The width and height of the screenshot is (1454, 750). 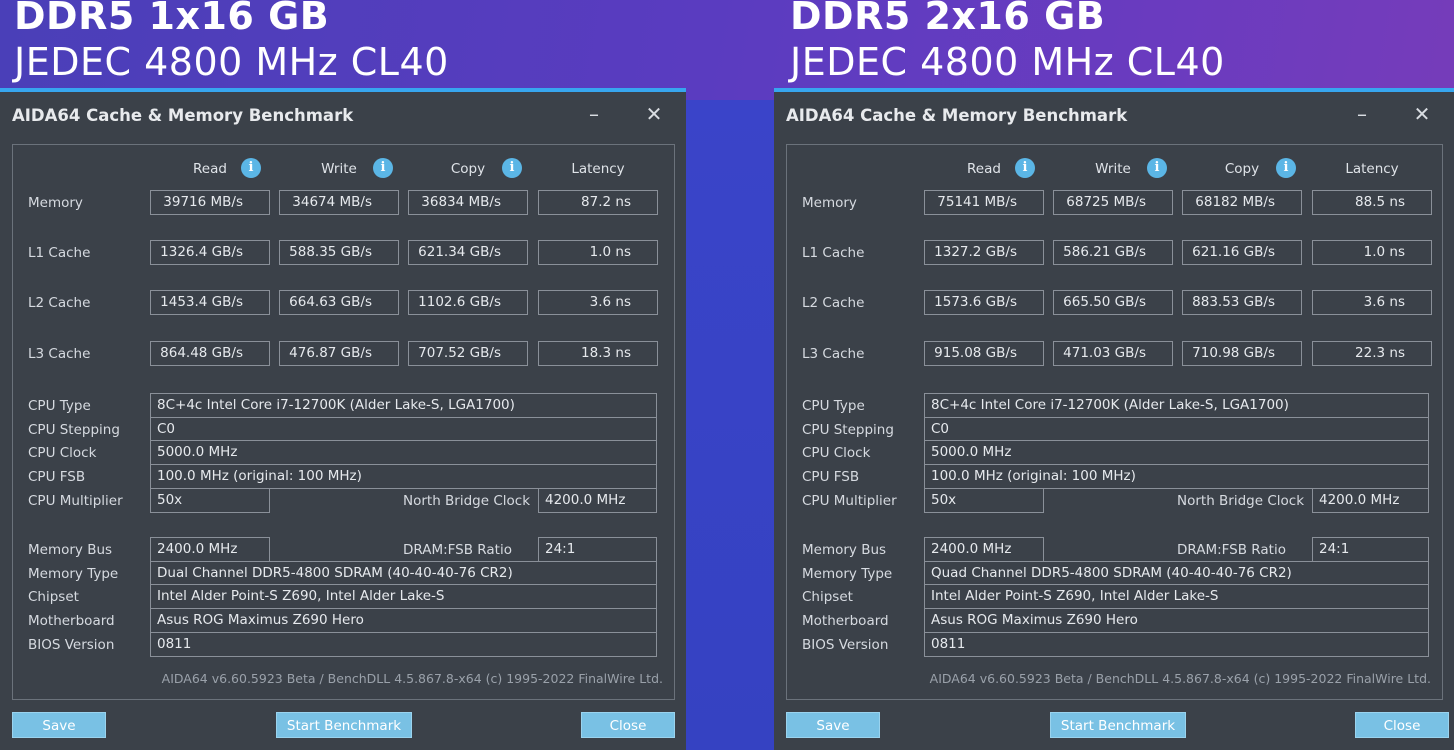 I want to click on memory-write-value: 34674 MB/s, so click(x=339, y=202).